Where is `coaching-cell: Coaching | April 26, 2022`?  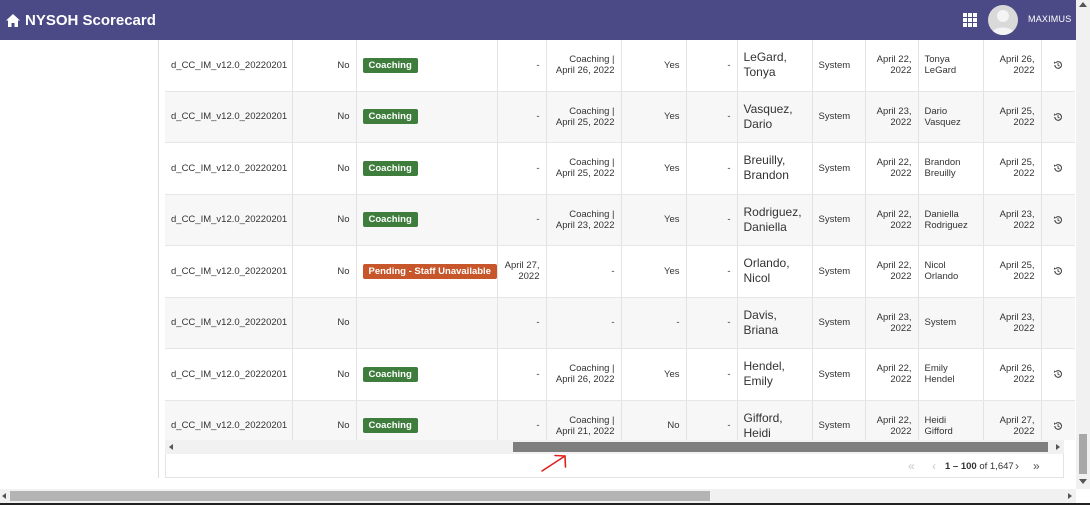
coaching-cell: Coaching | April 26, 2022 is located at coordinates (584, 374).